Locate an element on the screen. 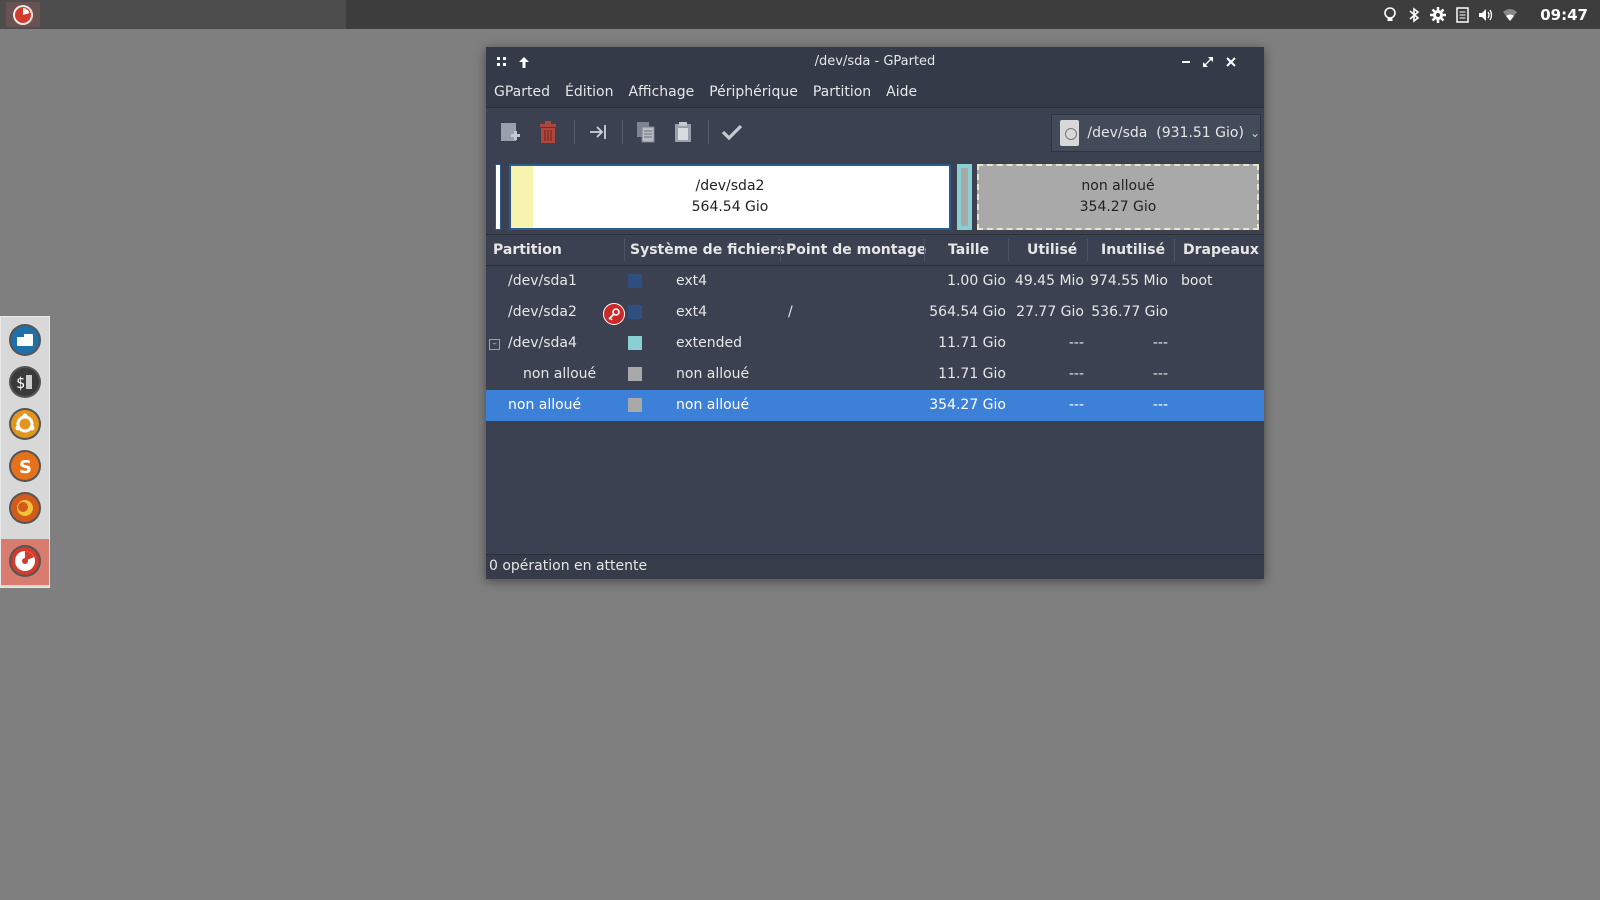 This screenshot has height=900, width=1600. dock-gparted is located at coordinates (25, 561).